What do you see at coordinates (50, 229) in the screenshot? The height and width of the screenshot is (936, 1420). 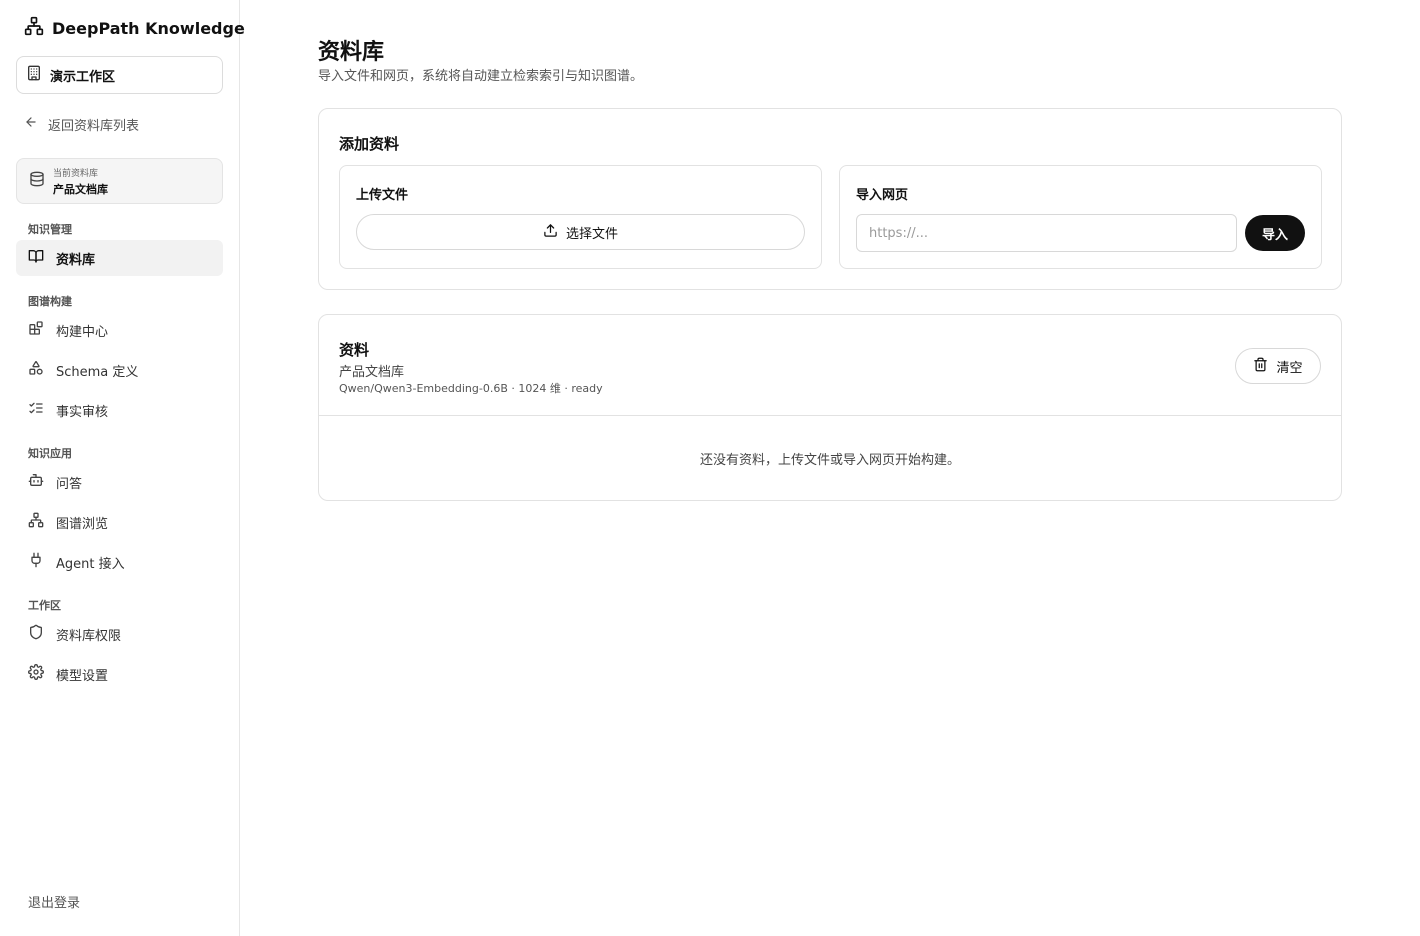 I see `section-knowledge-management: 知识管理` at bounding box center [50, 229].